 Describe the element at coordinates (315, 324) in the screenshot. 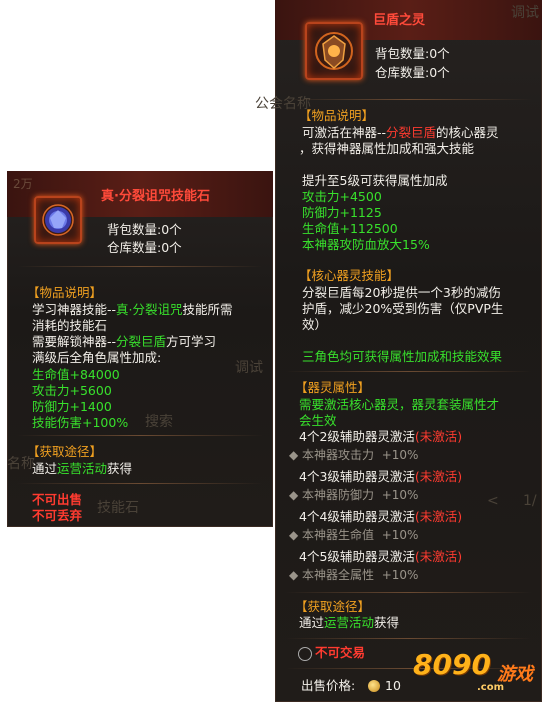

I see `right-skill-line3: 效）` at that location.